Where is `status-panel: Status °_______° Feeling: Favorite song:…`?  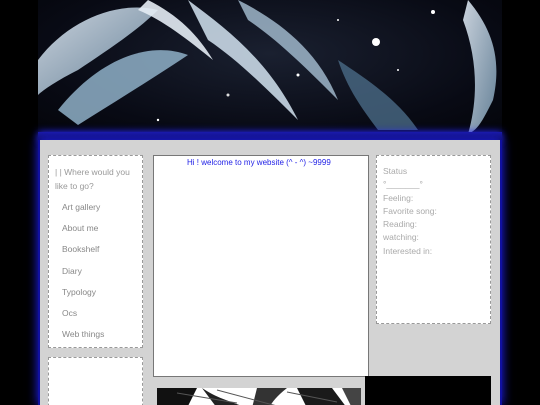 status-panel: Status °_______° Feeling: Favorite song:… is located at coordinates (433, 239).